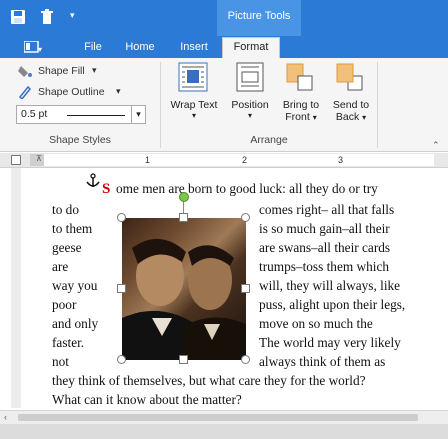 The width and height of the screenshot is (448, 439). Describe the element at coordinates (5, 417) in the screenshot. I see `scroll-left-icon: ‹` at that location.